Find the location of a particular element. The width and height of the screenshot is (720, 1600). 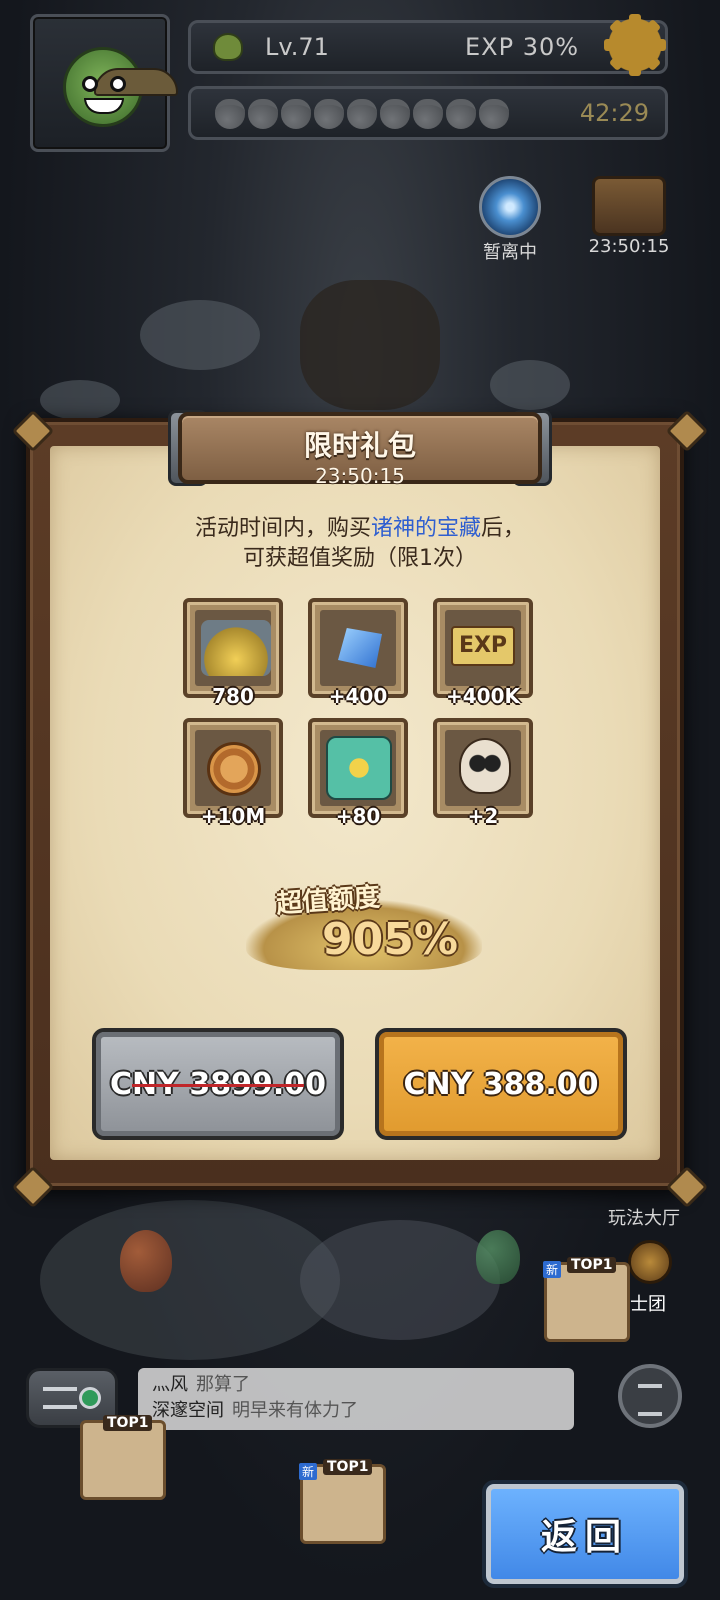

dialog-title: 限时礼包 is located at coordinates (359, 445).